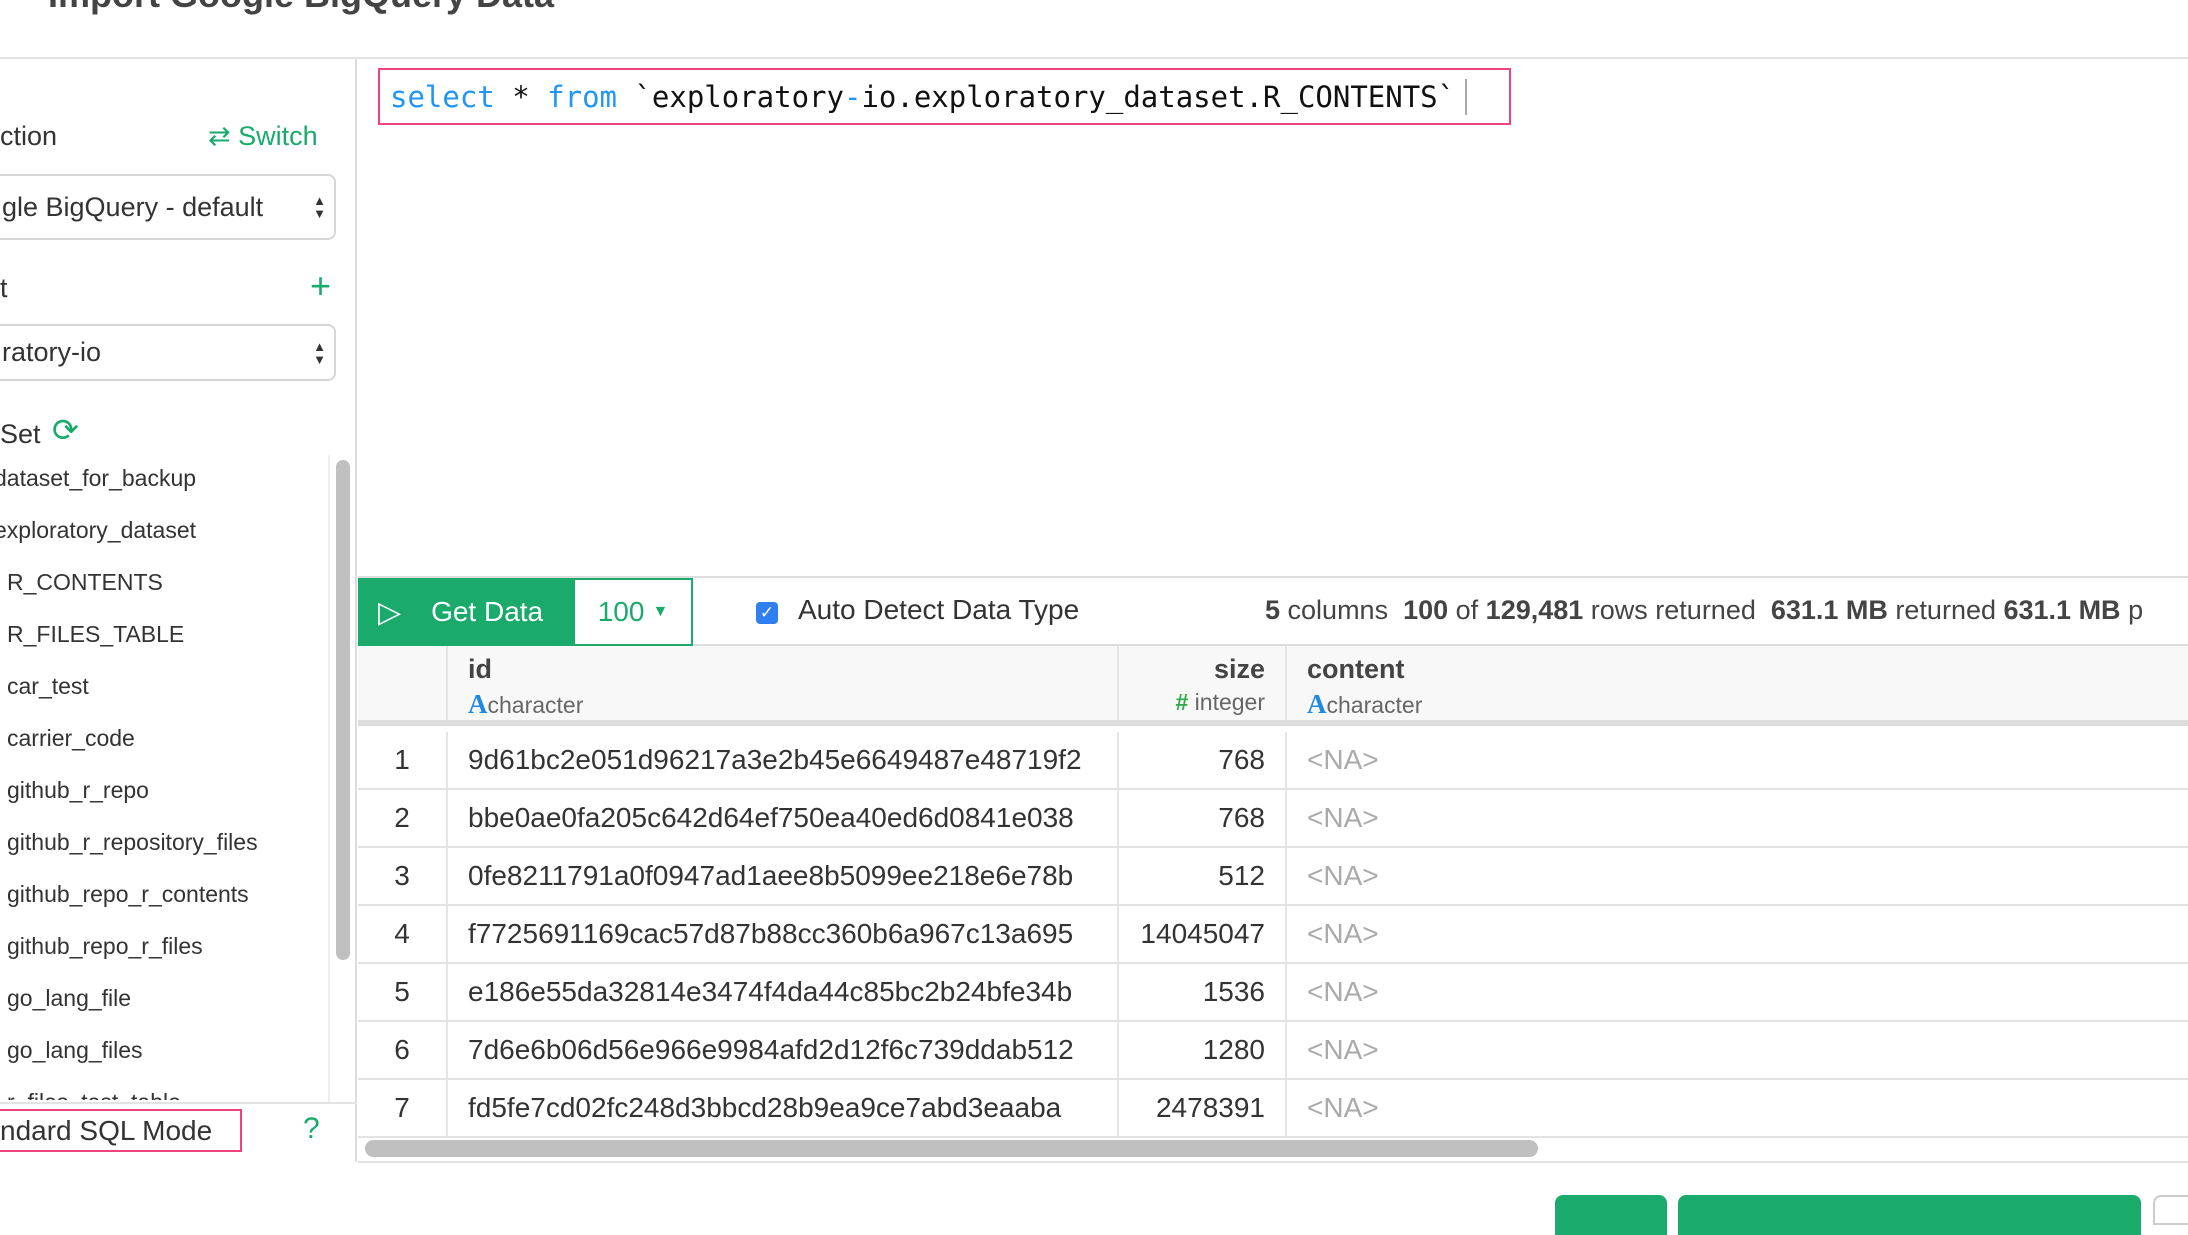 The width and height of the screenshot is (2188, 1235). What do you see at coordinates (1203, 683) in the screenshot?
I see `column-header-size: size # integer` at bounding box center [1203, 683].